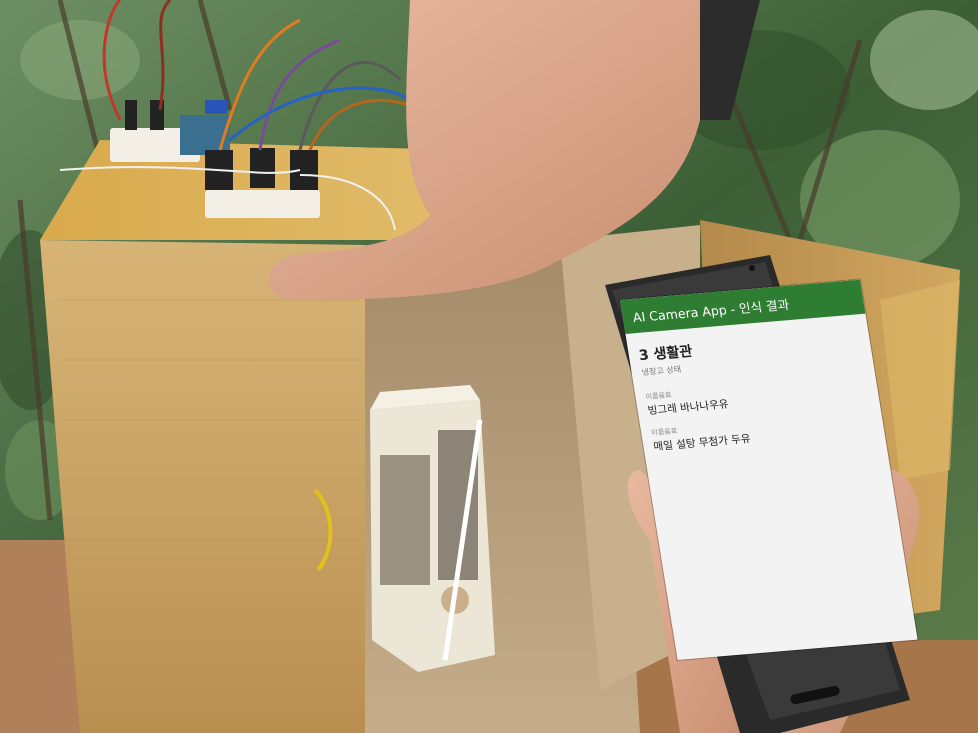 The width and height of the screenshot is (978, 733). I want to click on app-title: AI Camera App - 인식 결과, so click(711, 310).